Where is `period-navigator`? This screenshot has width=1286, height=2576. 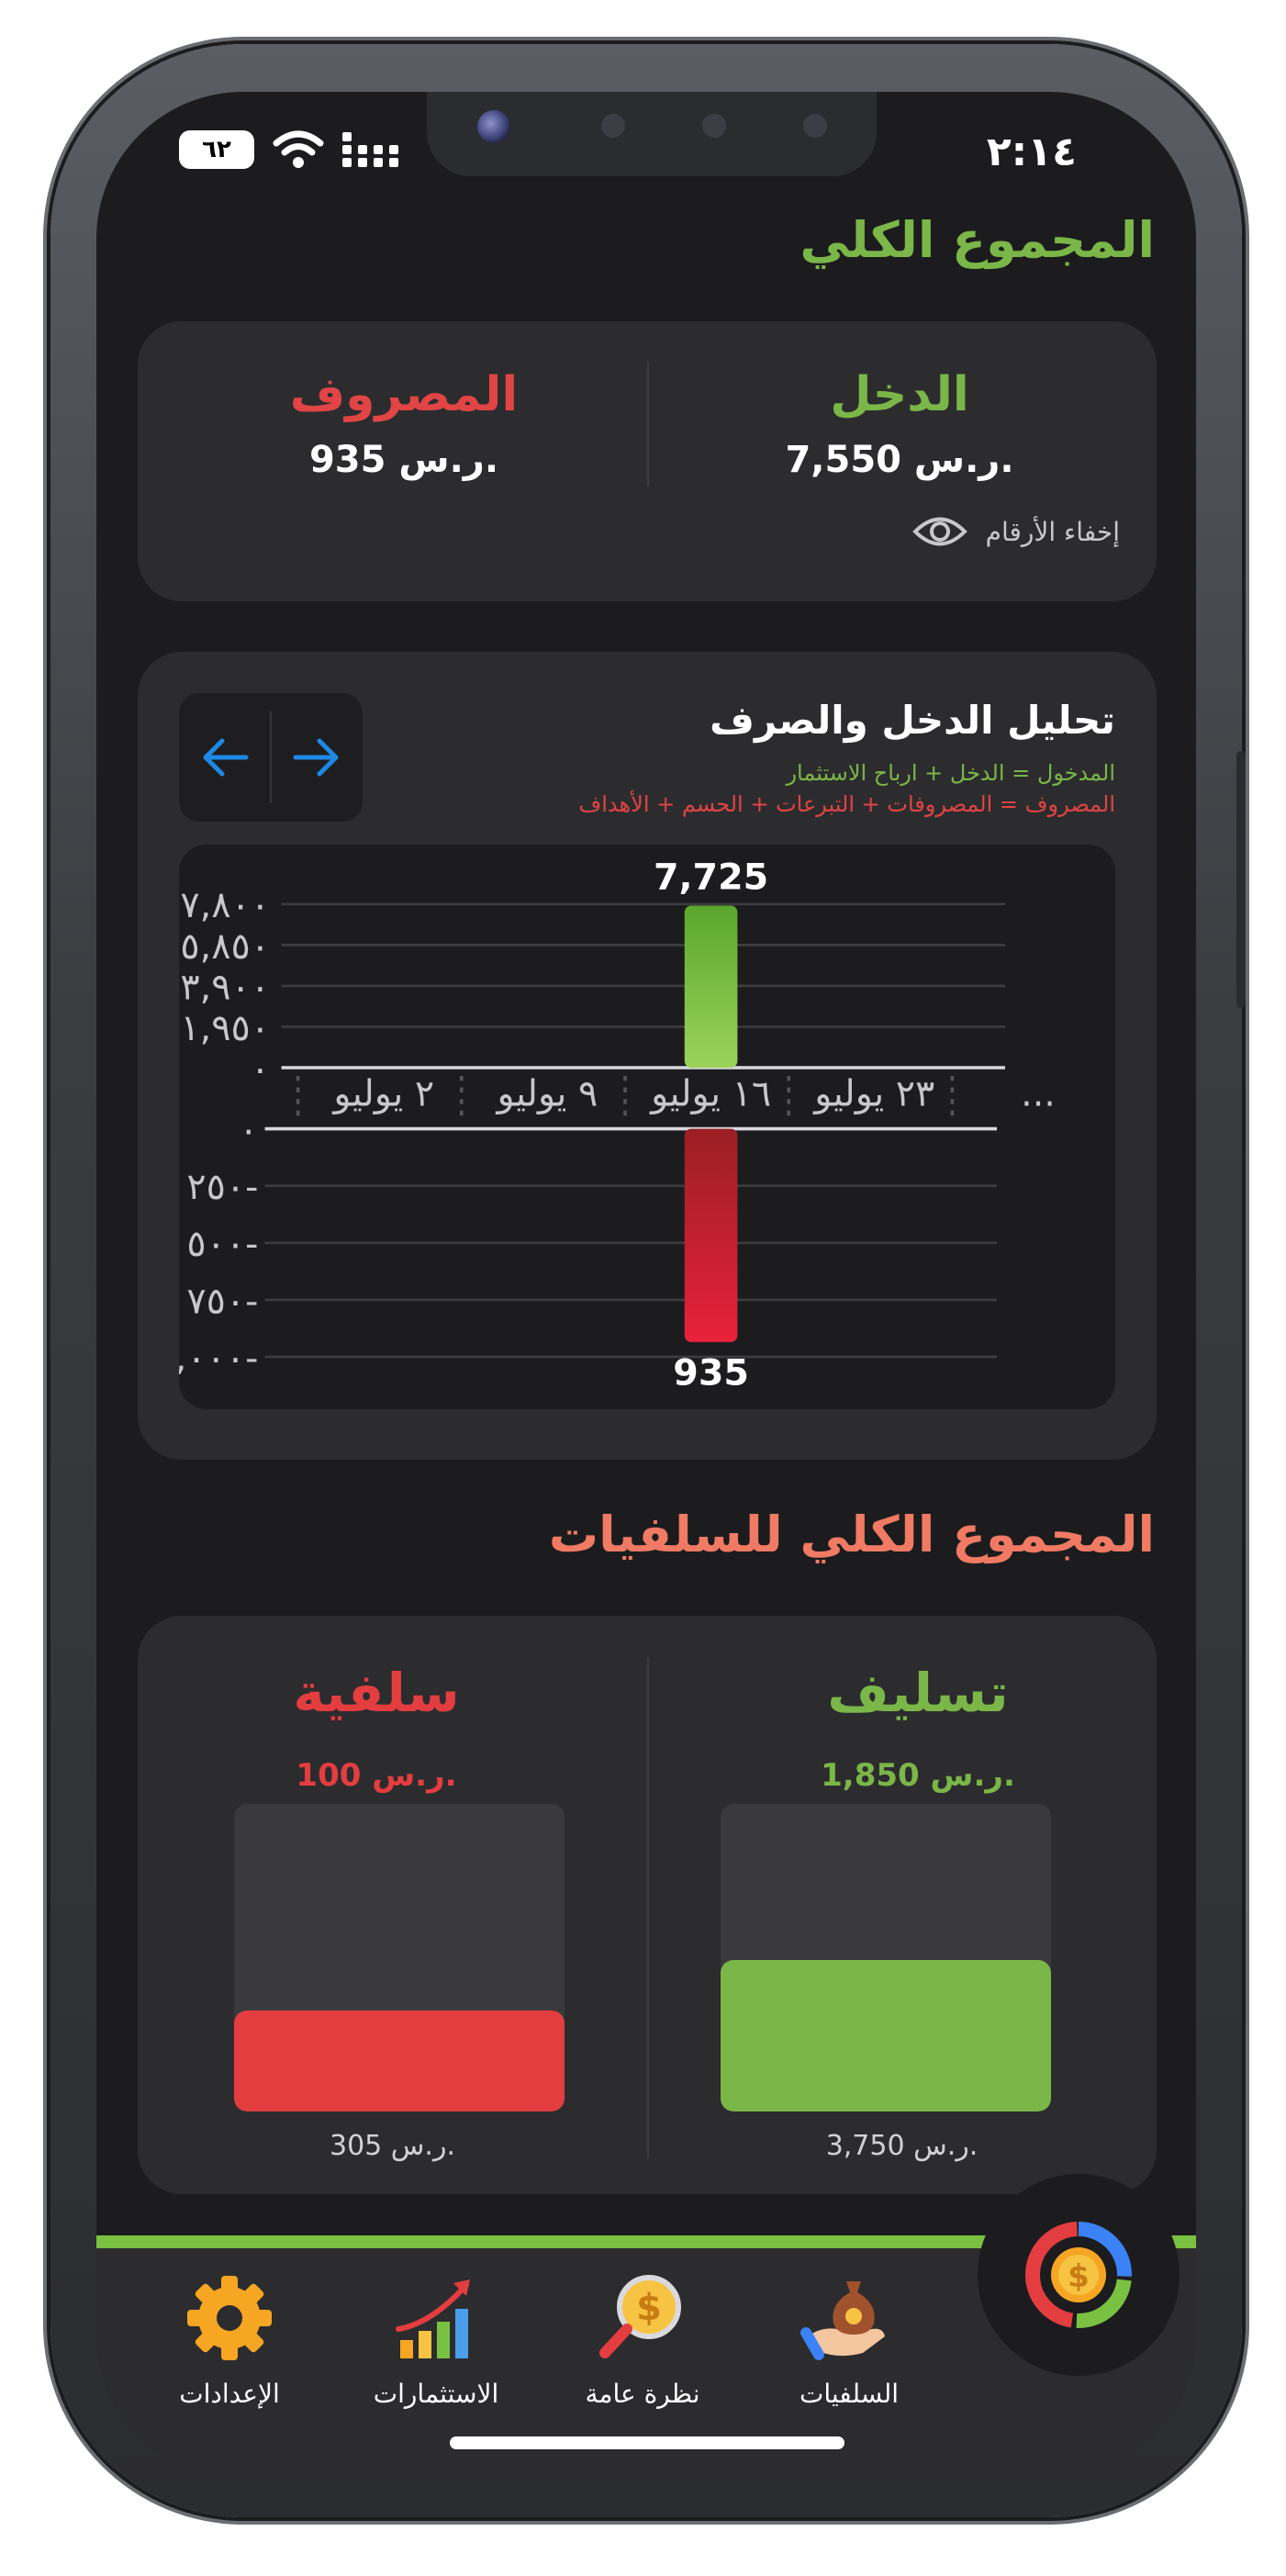
period-navigator is located at coordinates (271, 757).